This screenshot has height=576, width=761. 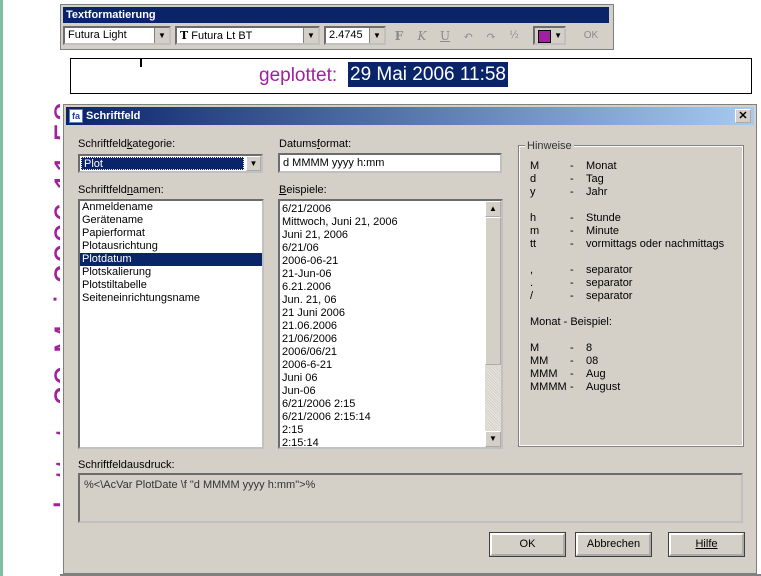 I want to click on help-button: Hilfe, so click(x=706, y=544).